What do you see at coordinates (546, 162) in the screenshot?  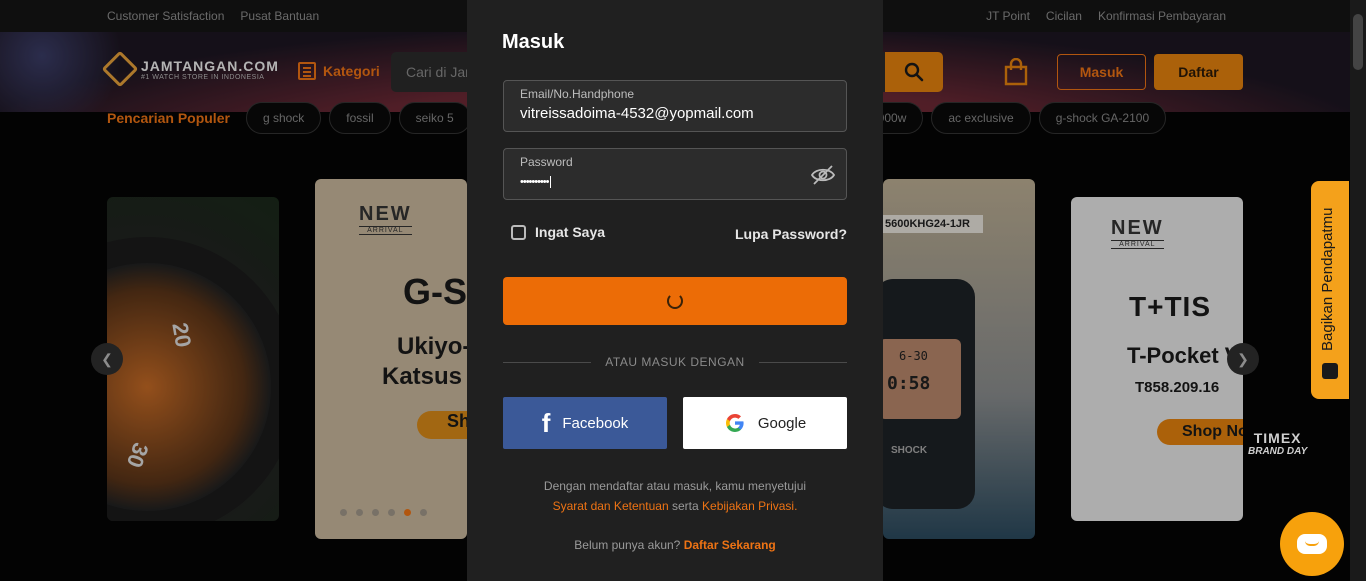 I see `password-label: Password` at bounding box center [546, 162].